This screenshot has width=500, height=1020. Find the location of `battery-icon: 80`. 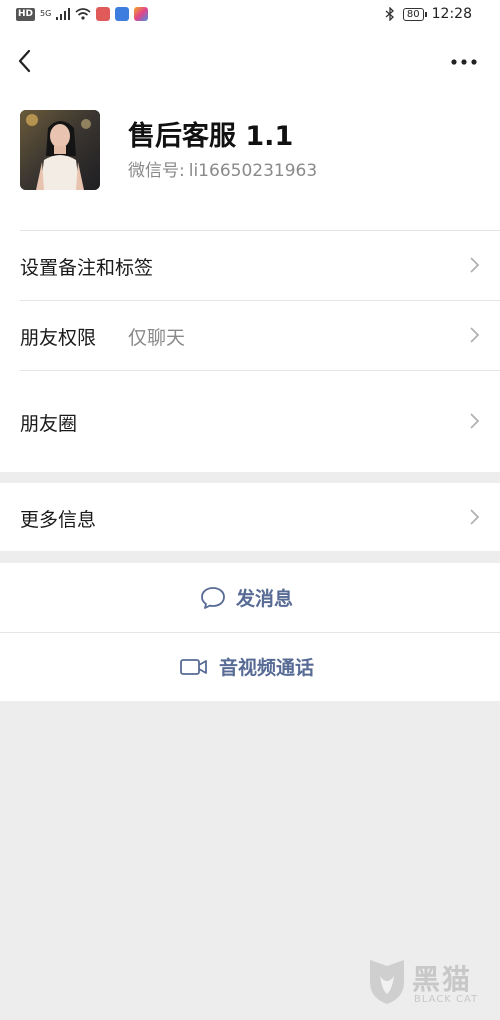

battery-icon: 80 is located at coordinates (414, 14).